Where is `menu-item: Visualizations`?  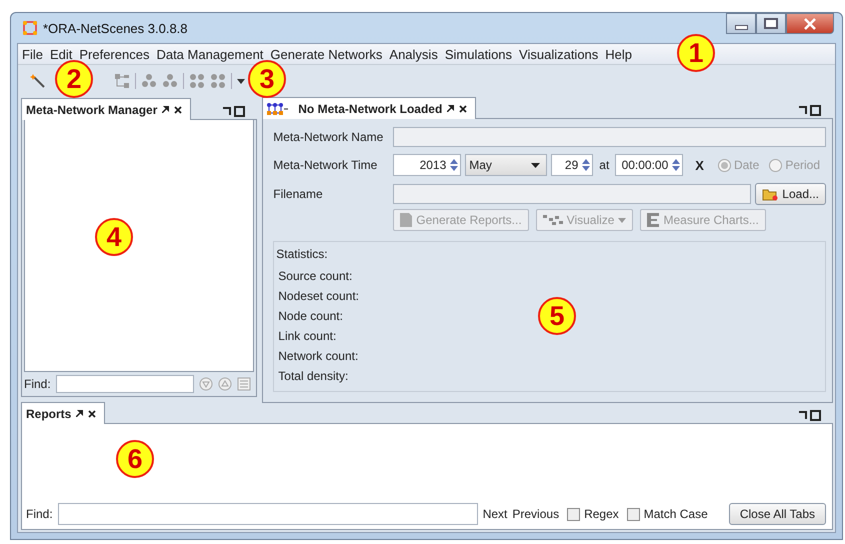
menu-item: Visualizations is located at coordinates (558, 54).